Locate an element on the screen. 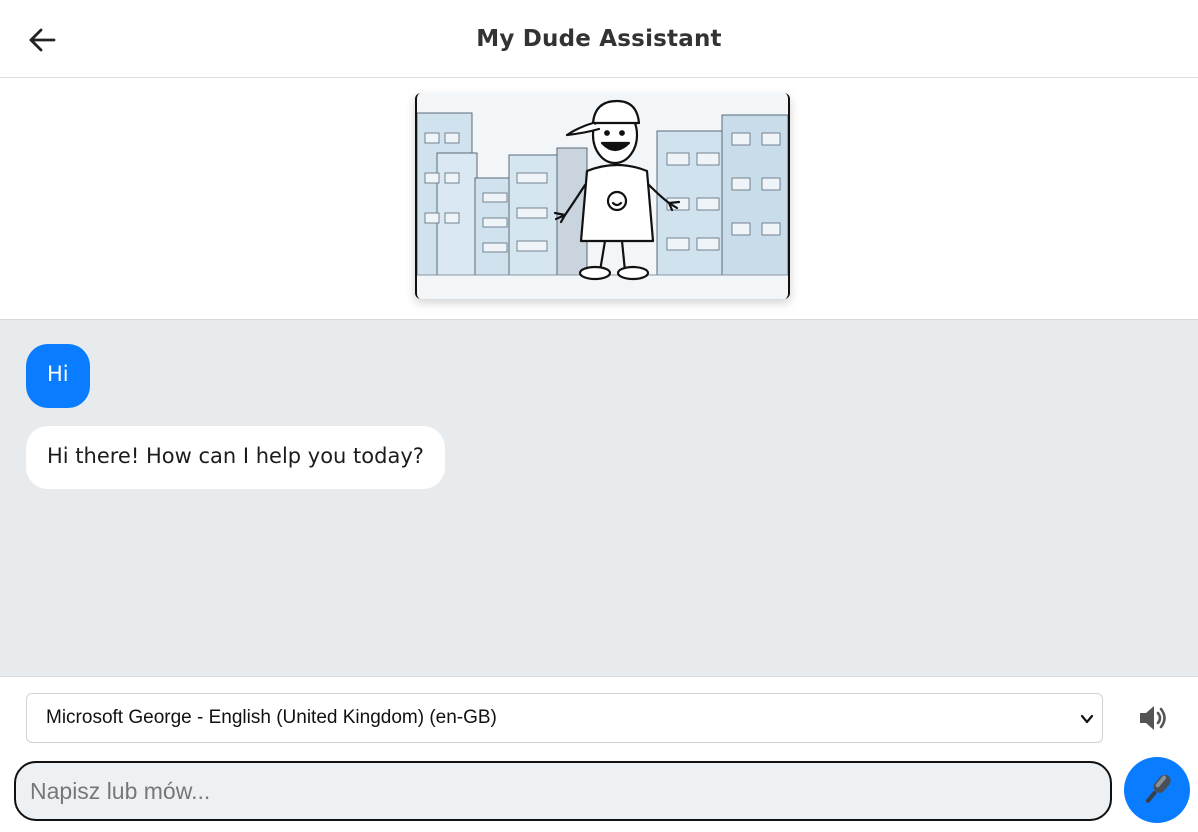 This screenshot has height=832, width=1198. speaker-icon is located at coordinates (1153, 718).